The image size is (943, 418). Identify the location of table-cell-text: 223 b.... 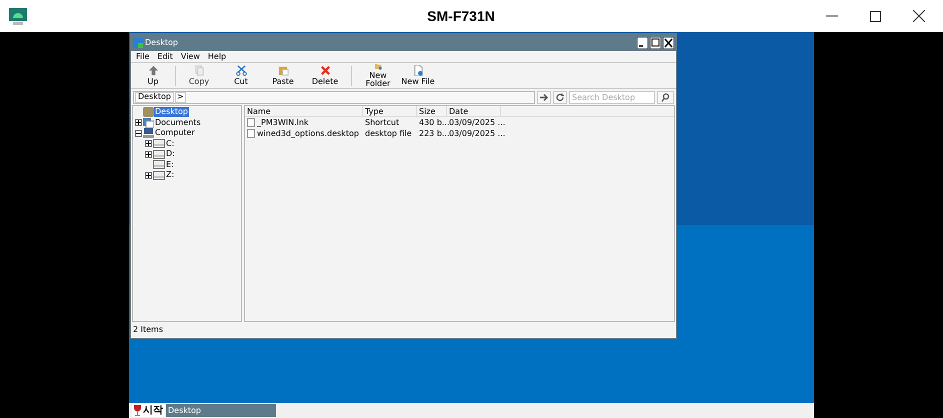
(432, 134).